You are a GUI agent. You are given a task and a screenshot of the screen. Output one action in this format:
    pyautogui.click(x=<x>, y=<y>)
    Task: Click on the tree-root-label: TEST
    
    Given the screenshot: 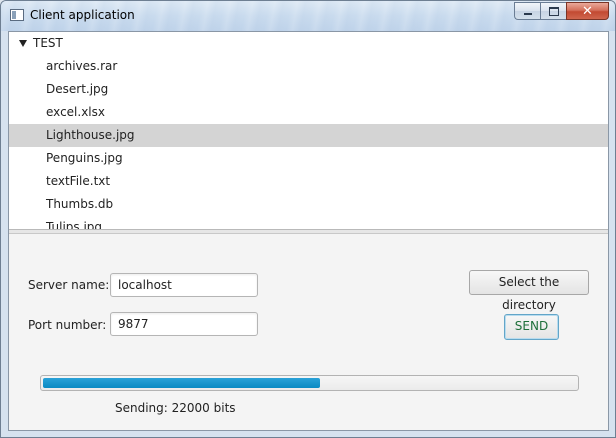 What is the action you would take?
    pyautogui.click(x=48, y=43)
    